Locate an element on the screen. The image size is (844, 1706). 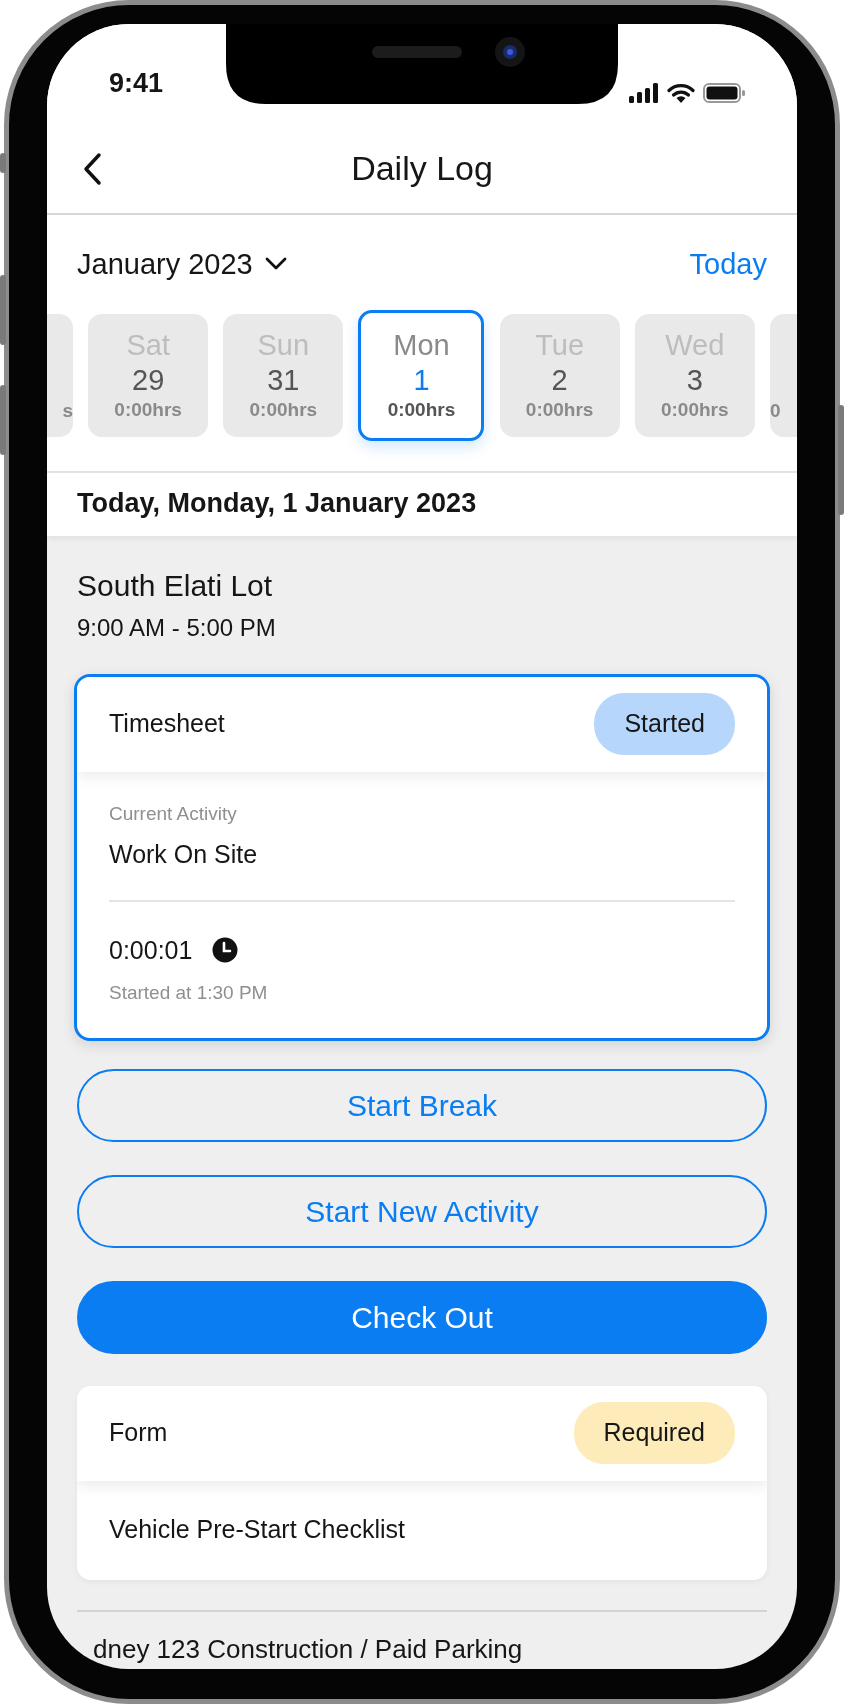
action-button: Start Break is located at coordinates (422, 1105).